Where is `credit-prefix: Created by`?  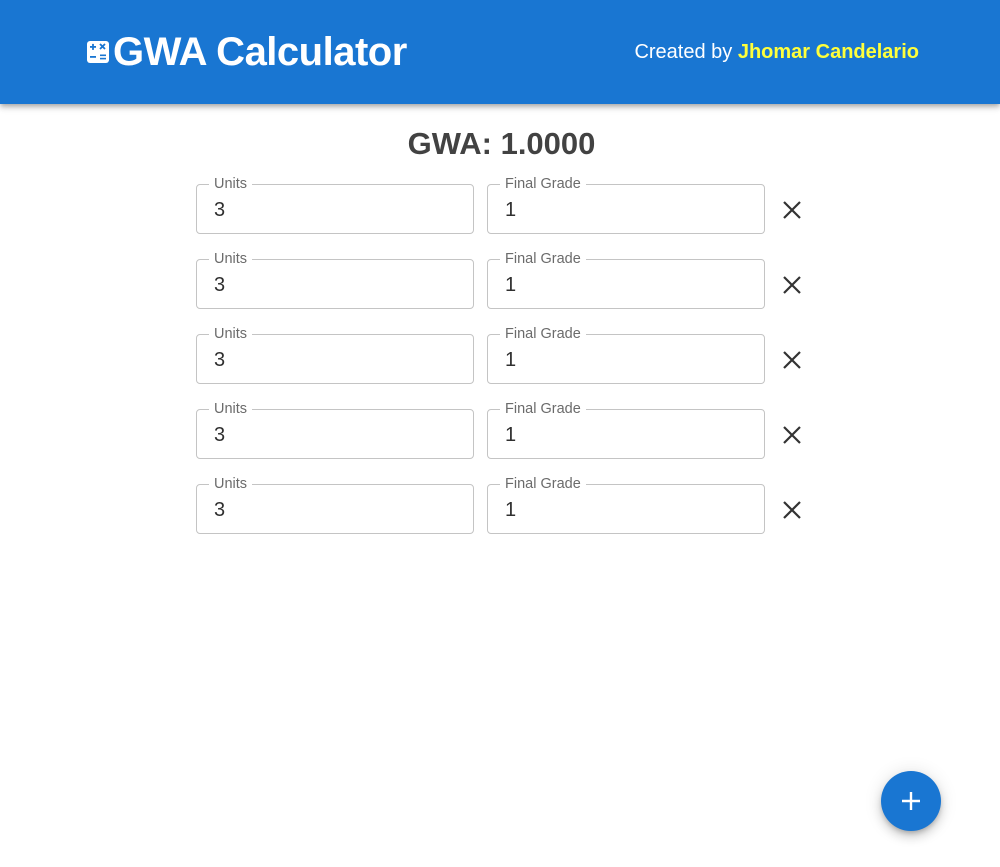
credit-prefix: Created by is located at coordinates (686, 52).